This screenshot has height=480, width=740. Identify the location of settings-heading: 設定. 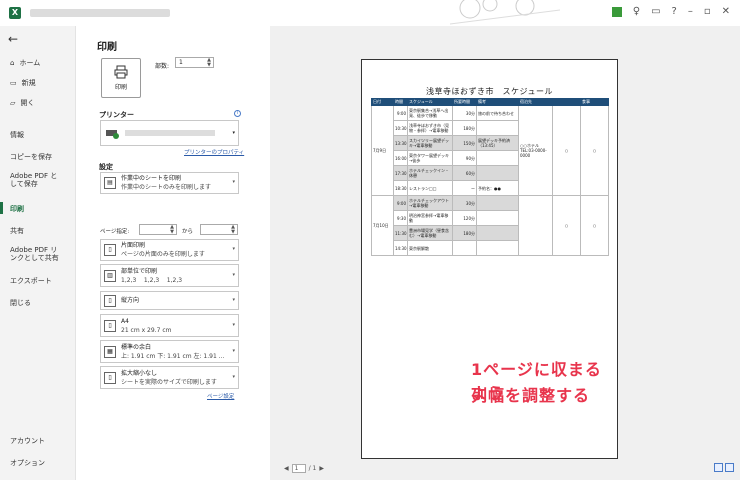
(106, 167).